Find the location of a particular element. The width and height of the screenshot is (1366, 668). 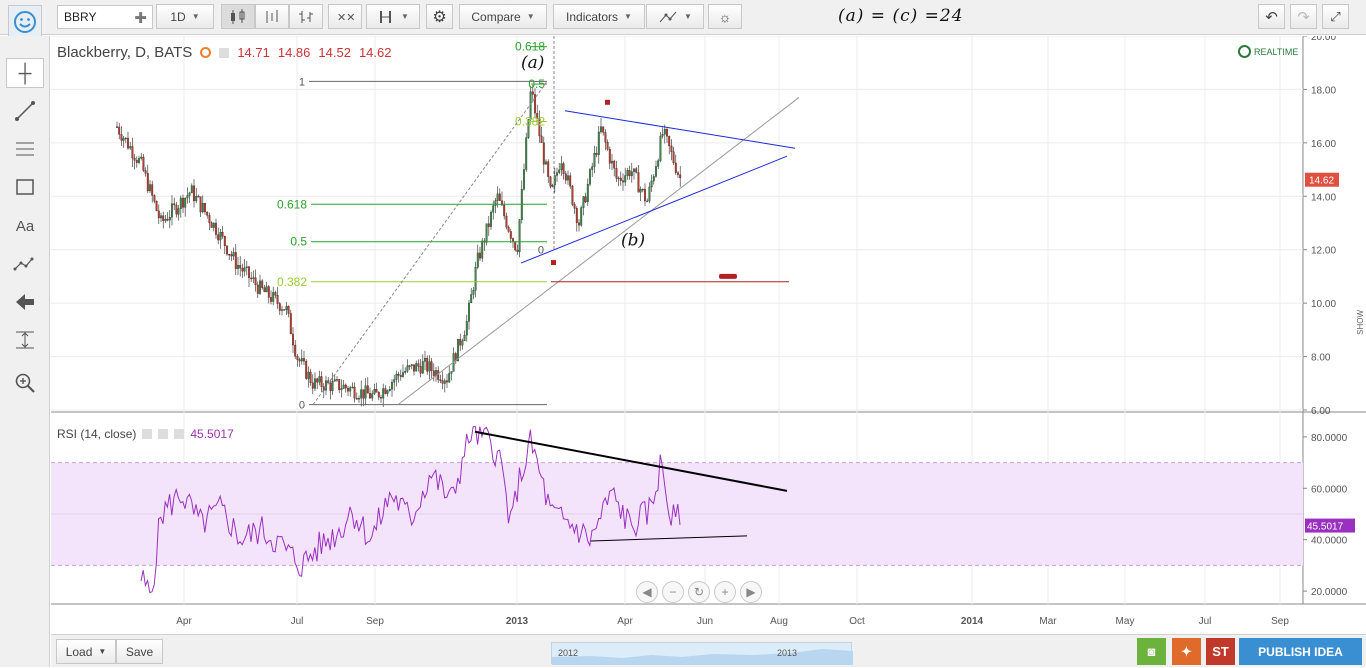

x-tick-label: Jul is located at coordinates (297, 621).